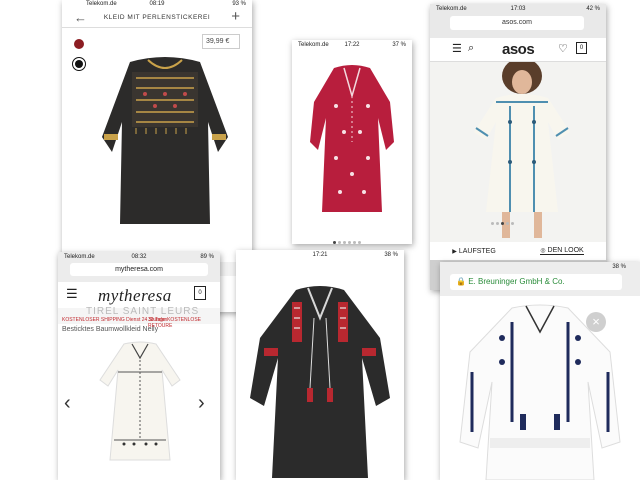  I want to click on search-icon: ⌕, so click(471, 48).